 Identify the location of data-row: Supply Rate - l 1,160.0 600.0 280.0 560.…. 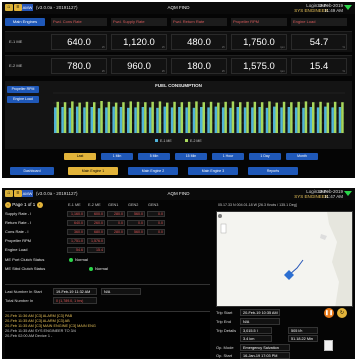
(95, 214).